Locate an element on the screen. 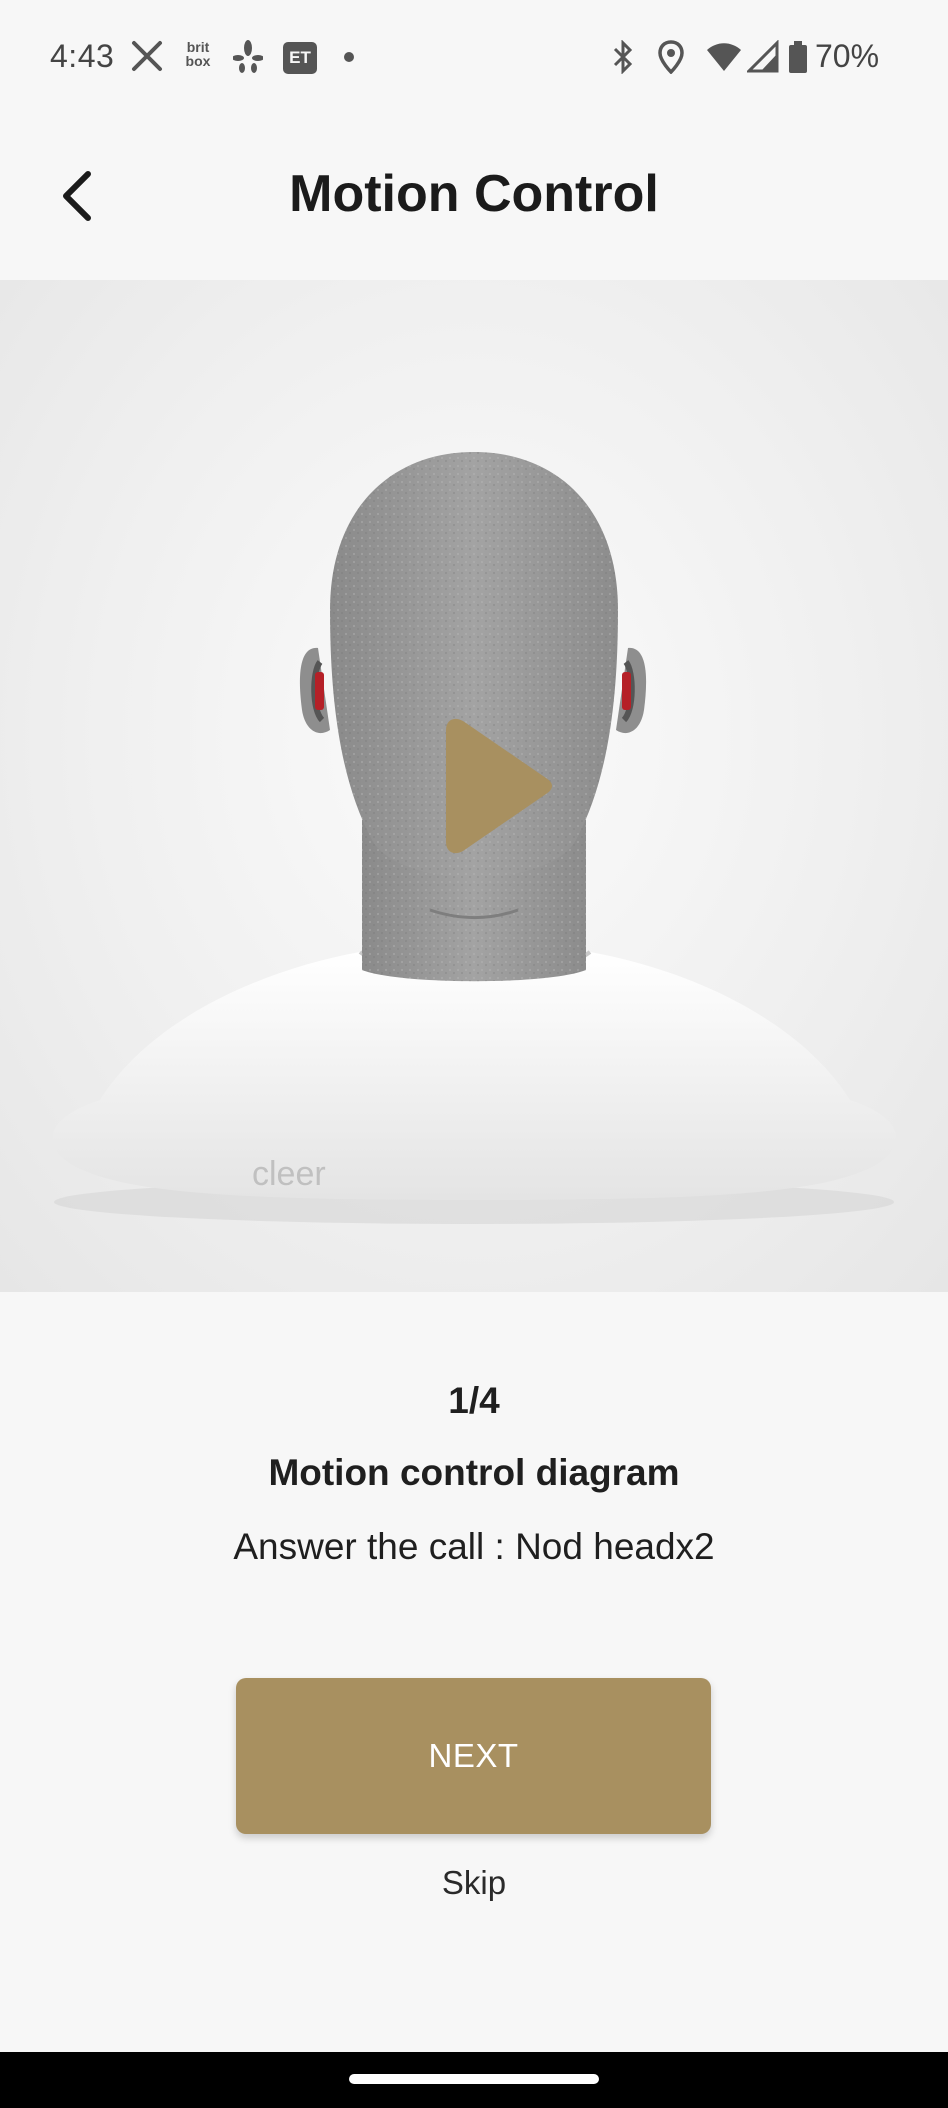  battery-icon is located at coordinates (798, 57).